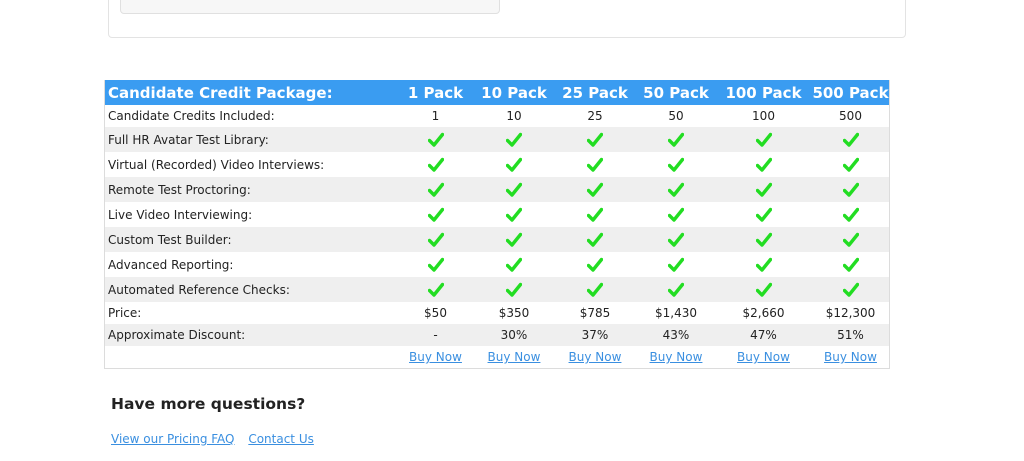  Describe the element at coordinates (763, 335) in the screenshot. I see `discount-value: 47%` at that location.